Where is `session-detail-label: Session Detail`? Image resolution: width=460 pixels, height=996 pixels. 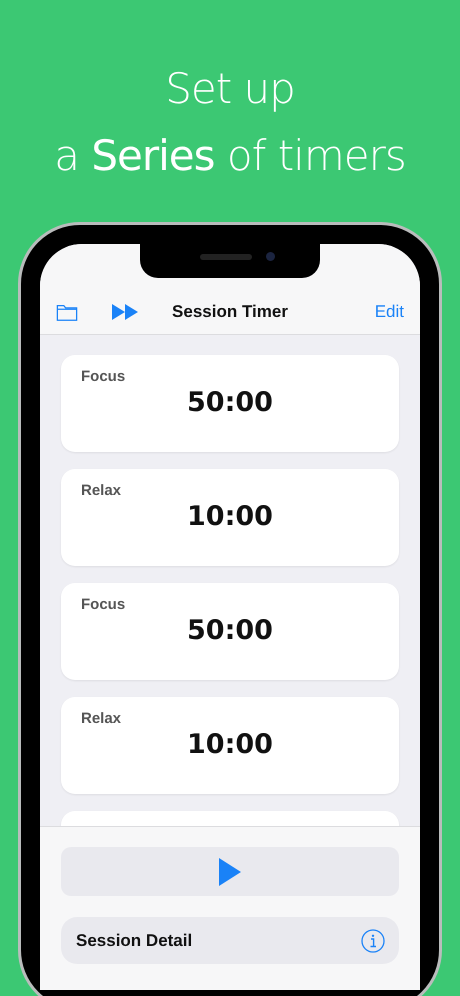
session-detail-label: Session Detail is located at coordinates (134, 940).